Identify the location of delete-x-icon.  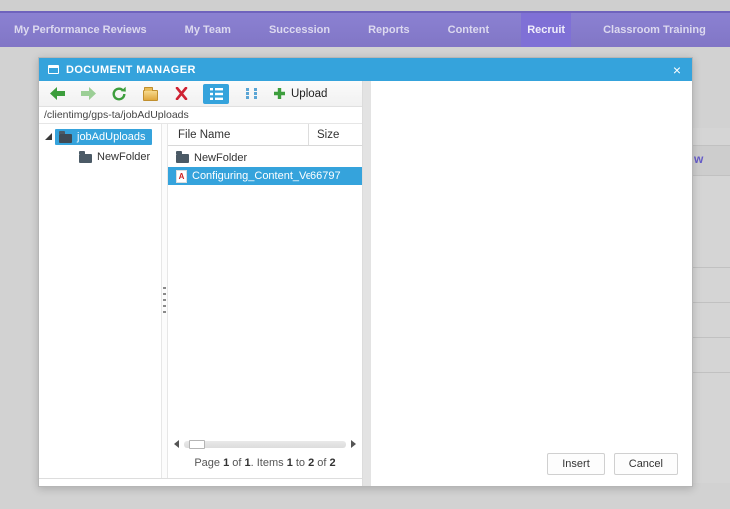
(181, 93).